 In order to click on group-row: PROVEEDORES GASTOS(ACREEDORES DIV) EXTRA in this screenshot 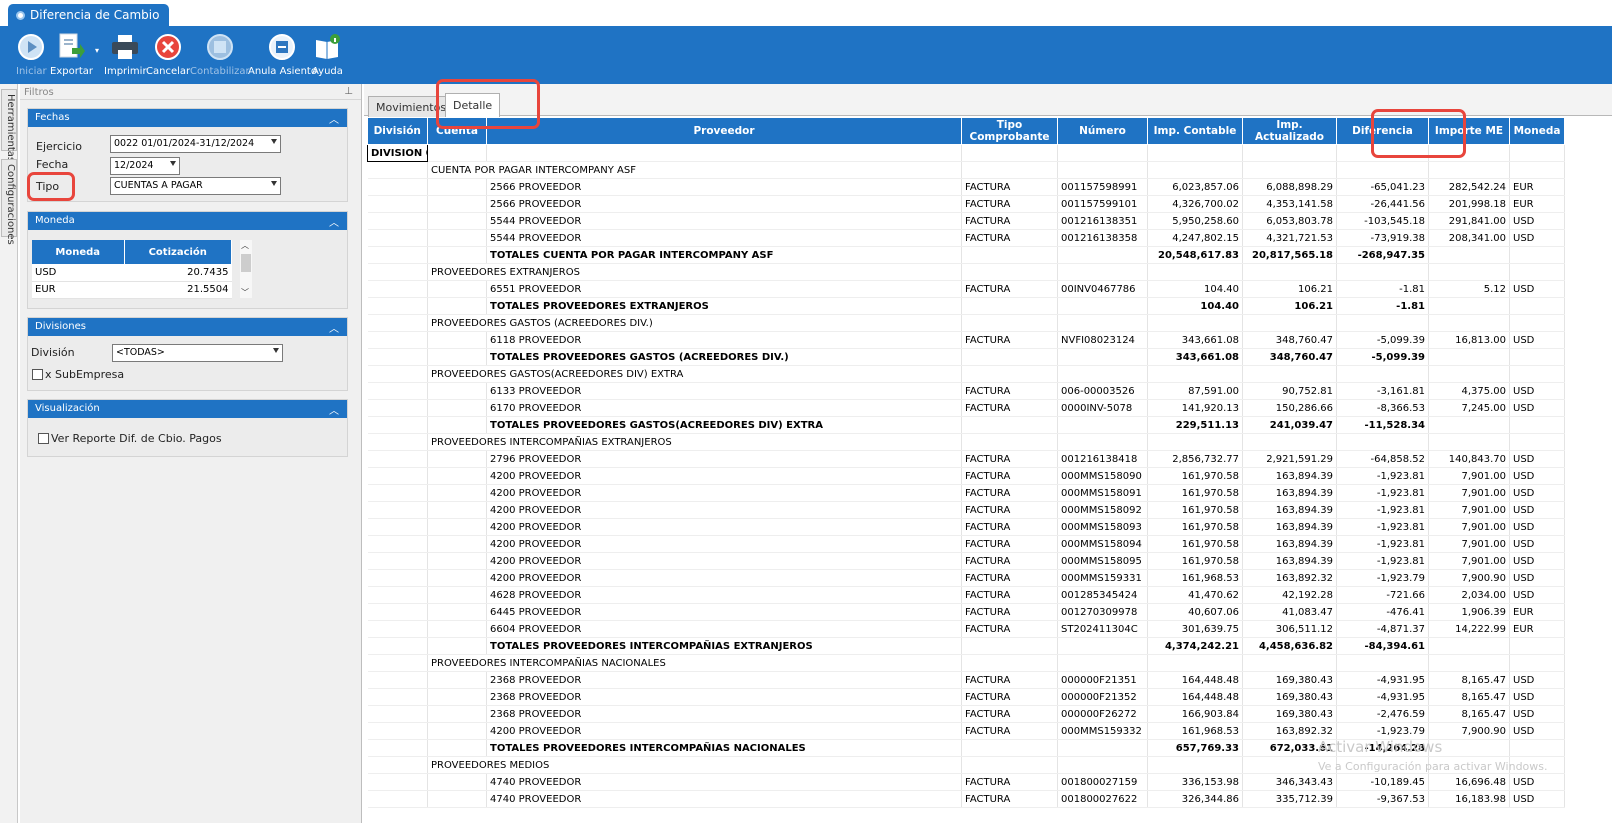, I will do `click(966, 374)`.